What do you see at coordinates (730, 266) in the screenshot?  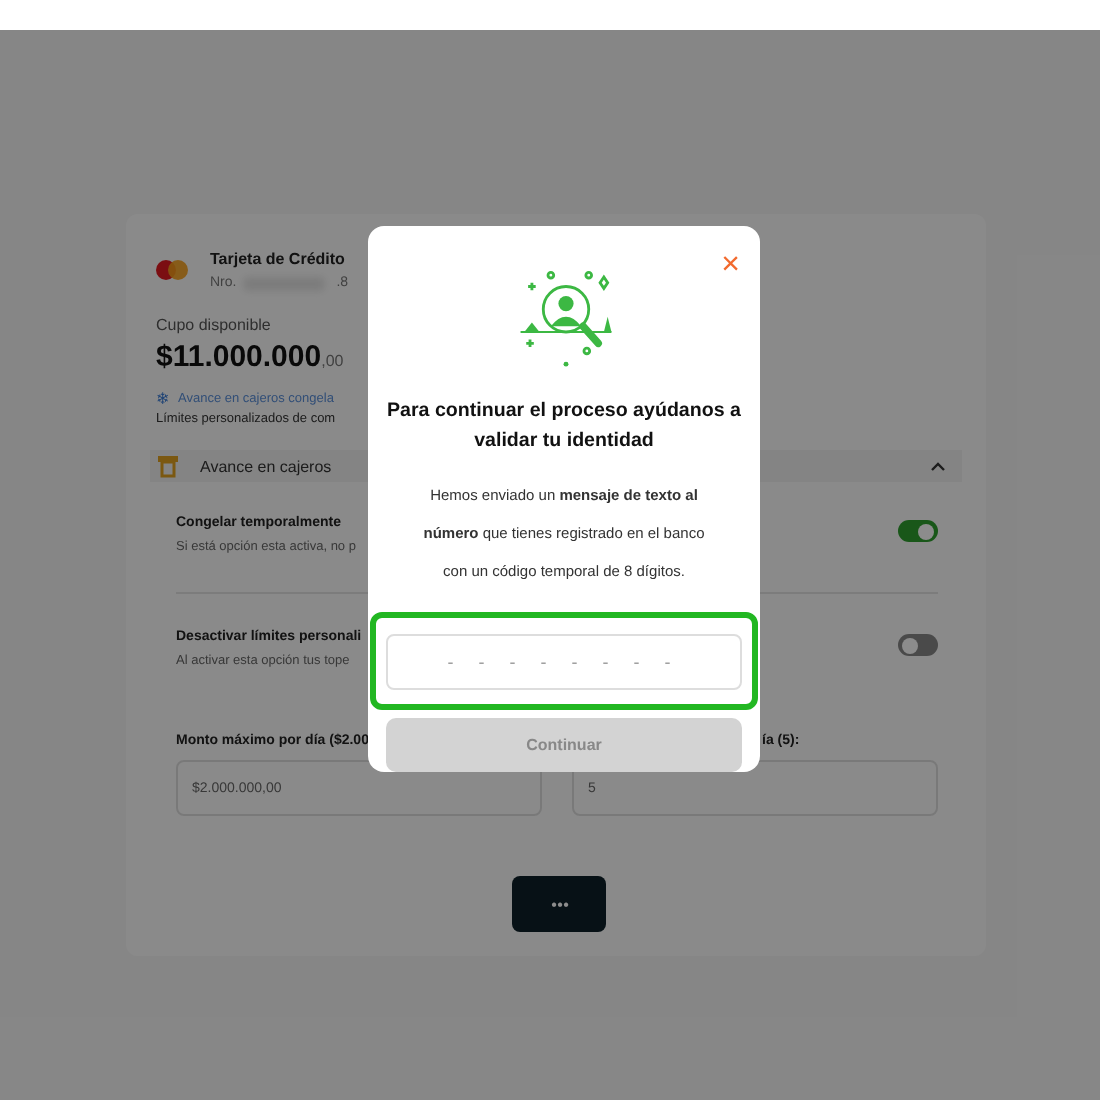 I see `close-button: ×` at bounding box center [730, 266].